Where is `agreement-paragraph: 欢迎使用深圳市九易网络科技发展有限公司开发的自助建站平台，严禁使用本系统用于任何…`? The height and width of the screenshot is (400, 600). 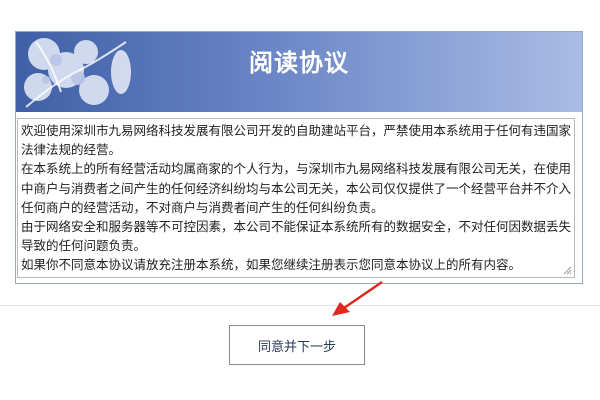 agreement-paragraph: 欢迎使用深圳市九易网络科技发展有限公司开发的自助建站平台，严禁使用本系统用于任何… is located at coordinates (296, 140).